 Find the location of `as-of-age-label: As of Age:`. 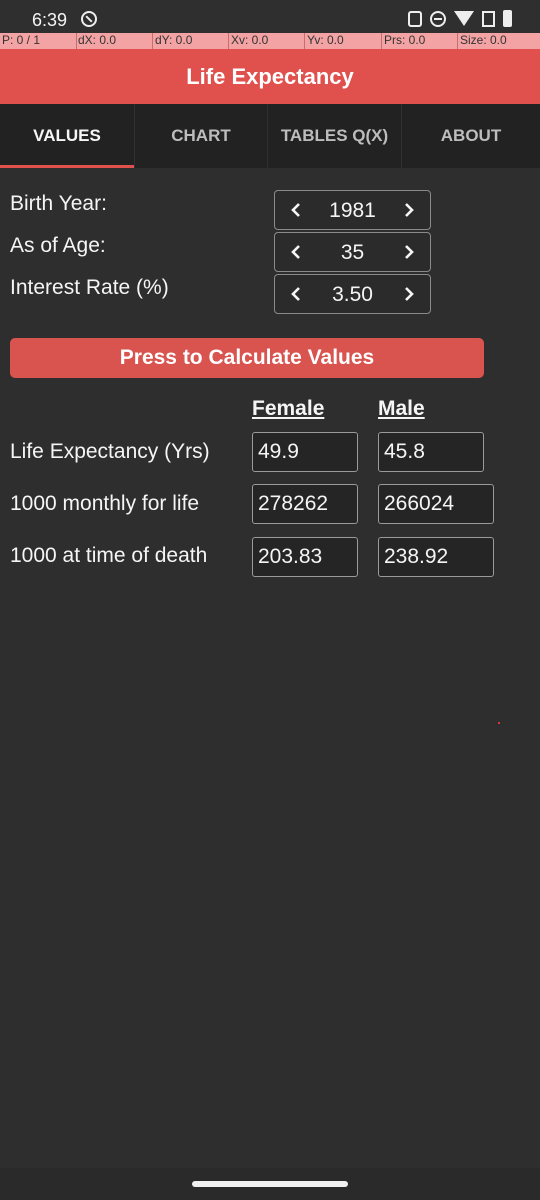

as-of-age-label: As of Age: is located at coordinates (58, 245).